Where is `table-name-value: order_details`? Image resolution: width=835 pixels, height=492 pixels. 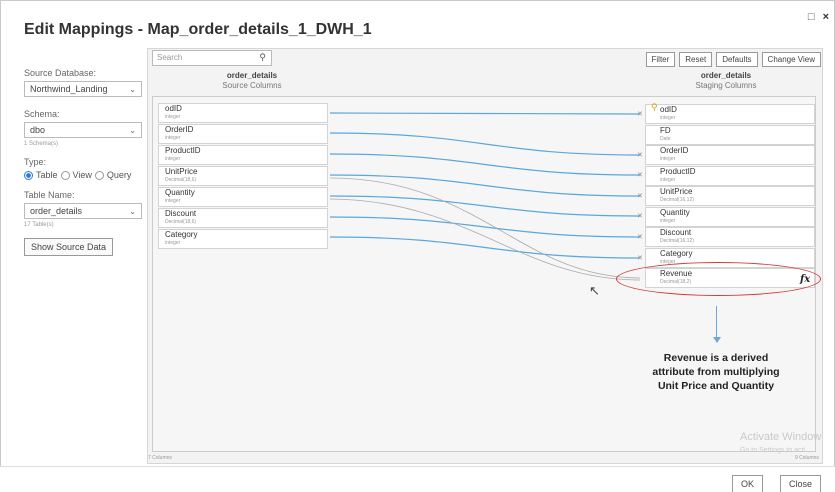
table-name-value: order_details is located at coordinates (56, 211).